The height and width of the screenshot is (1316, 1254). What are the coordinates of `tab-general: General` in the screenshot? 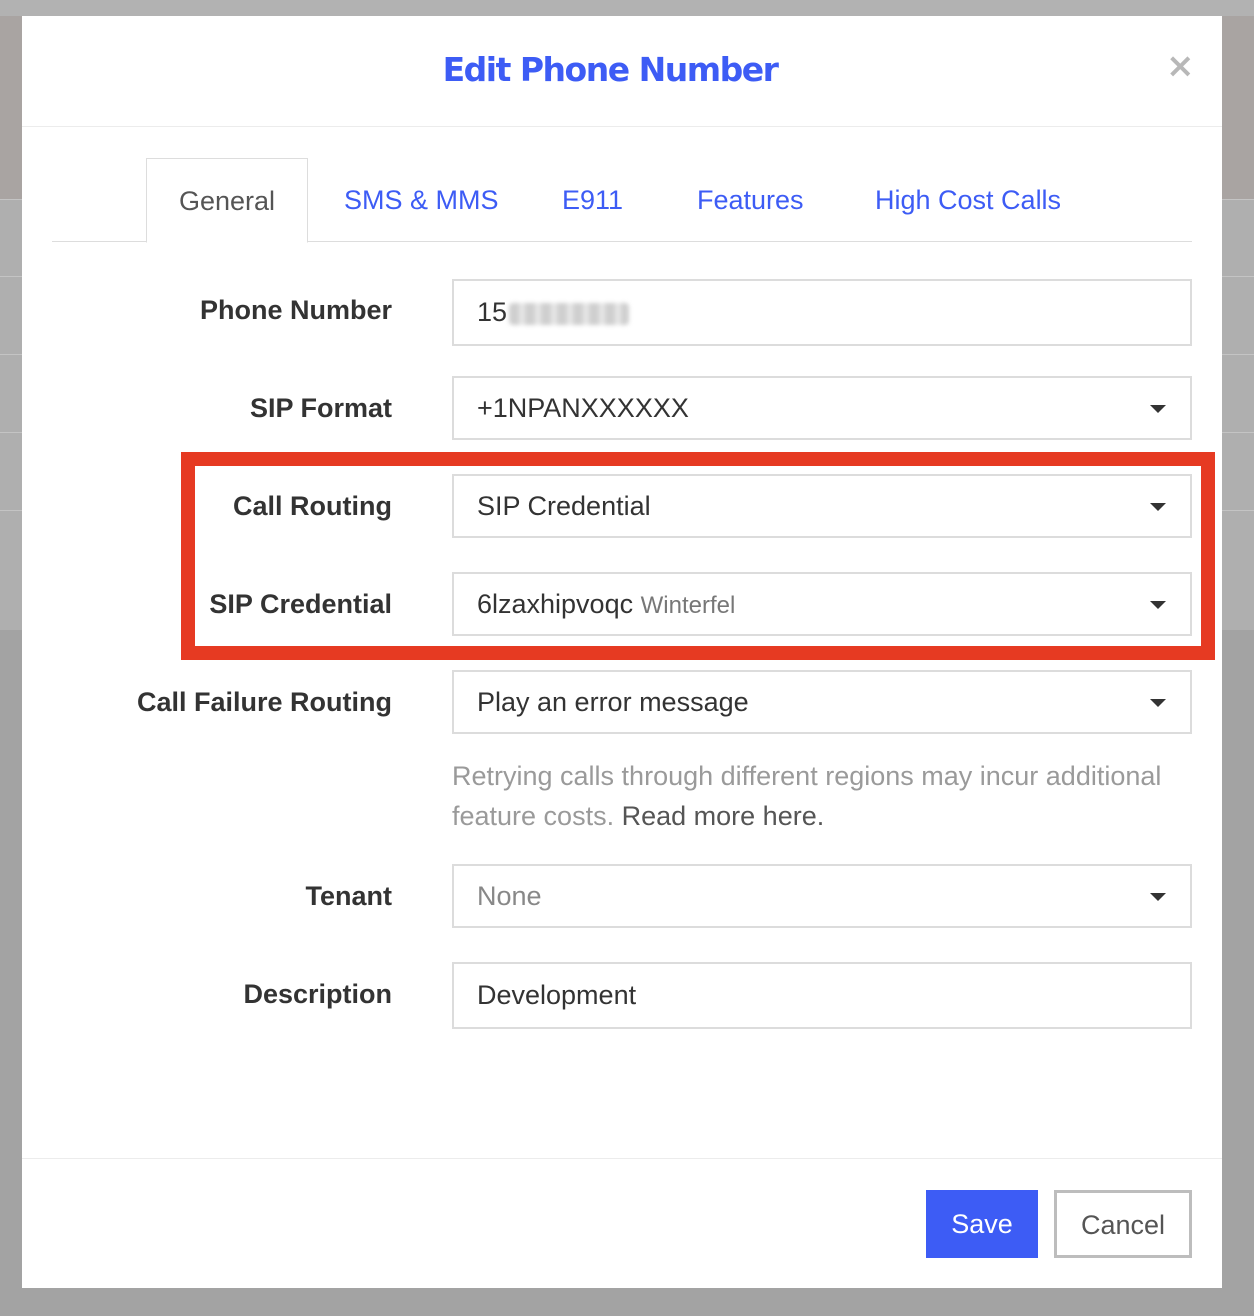 It's located at (227, 200).